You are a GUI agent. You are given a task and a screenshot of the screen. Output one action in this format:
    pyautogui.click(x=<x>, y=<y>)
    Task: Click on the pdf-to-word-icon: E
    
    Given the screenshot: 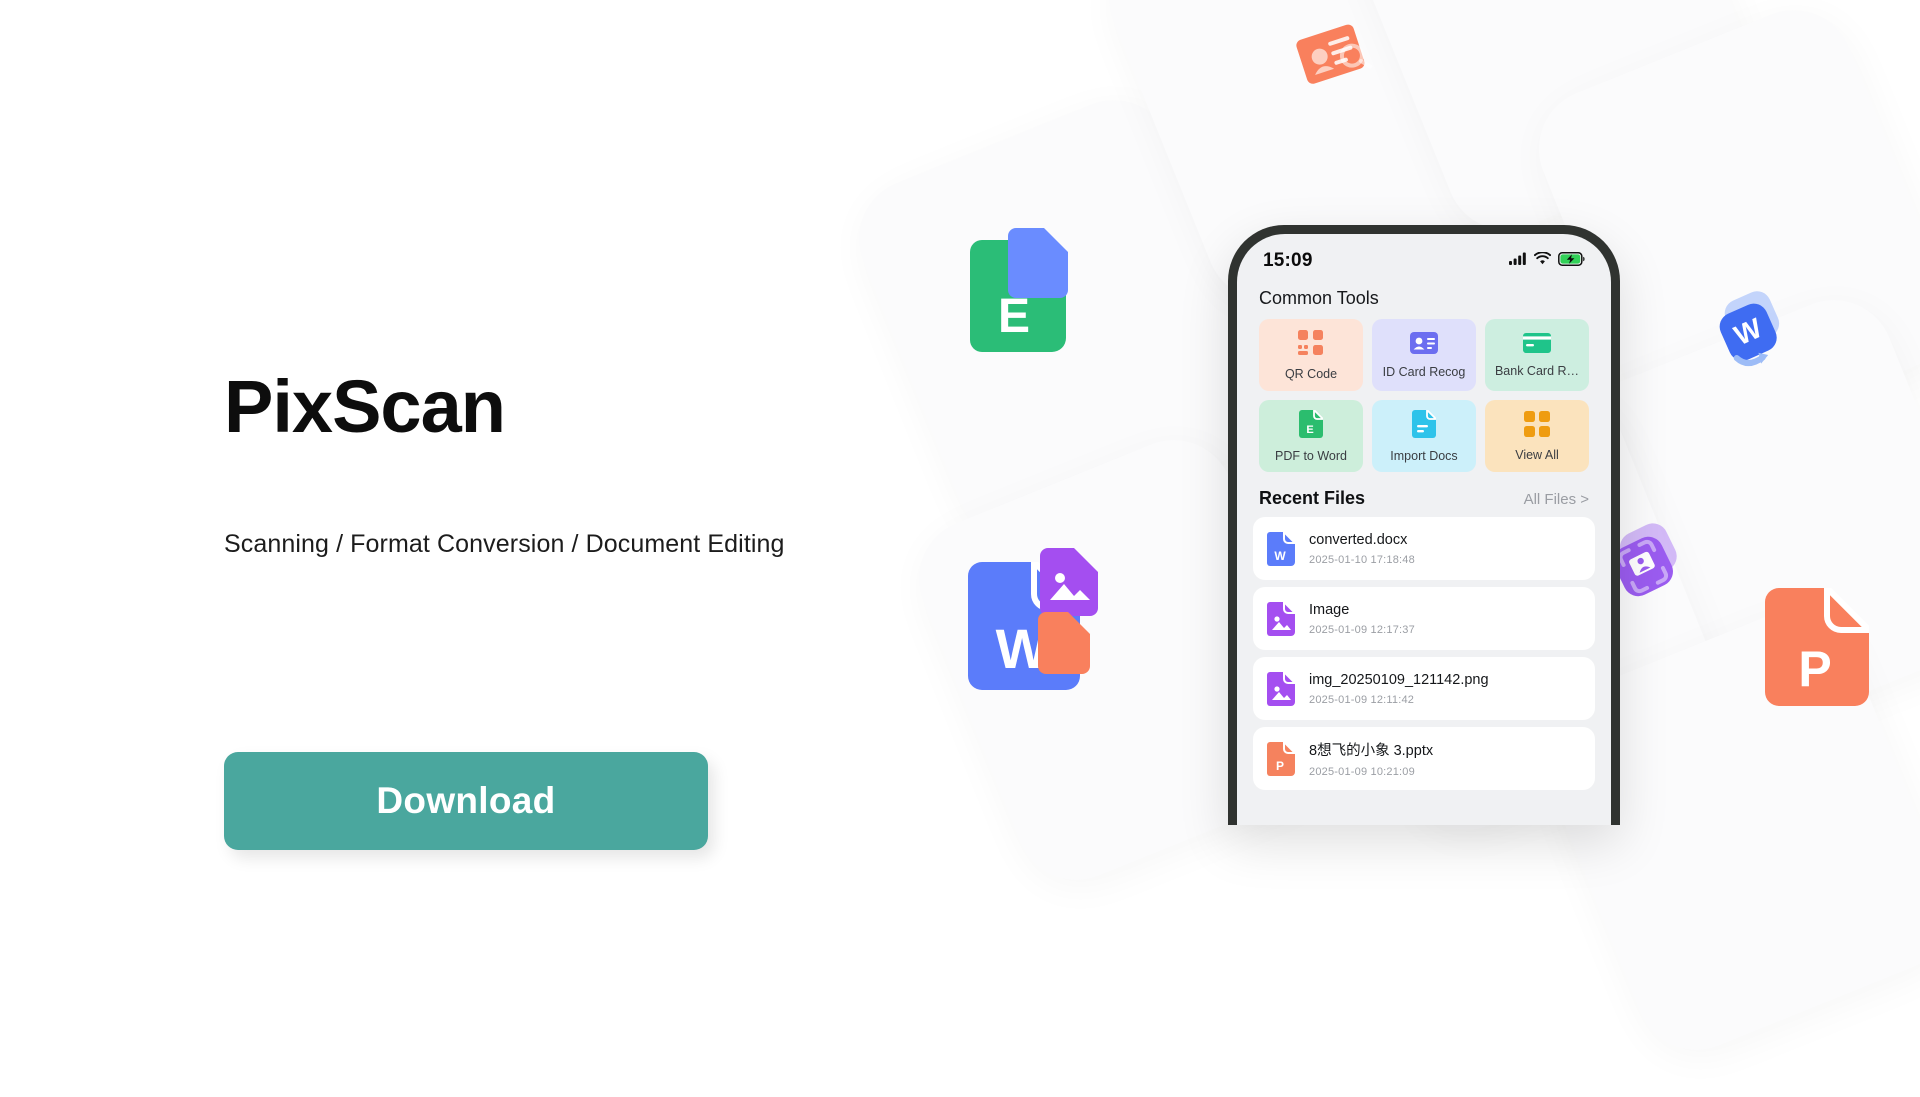 What is the action you would take?
    pyautogui.click(x=1312, y=425)
    